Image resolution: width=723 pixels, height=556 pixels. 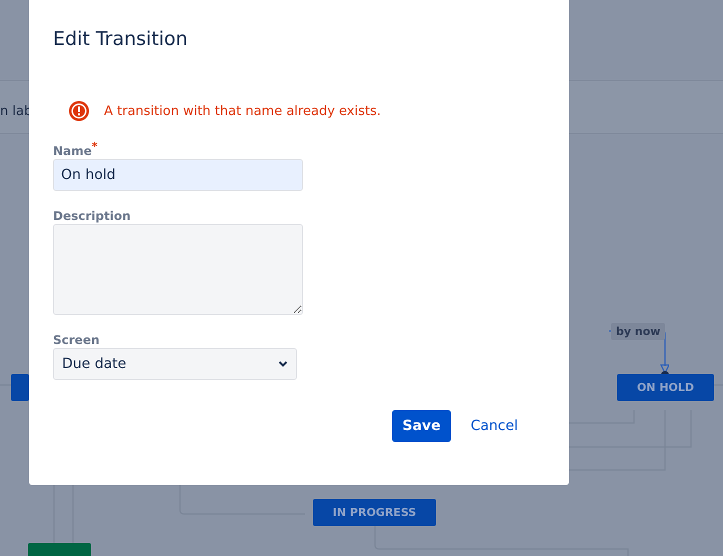 What do you see at coordinates (79, 111) in the screenshot?
I see `error-icon` at bounding box center [79, 111].